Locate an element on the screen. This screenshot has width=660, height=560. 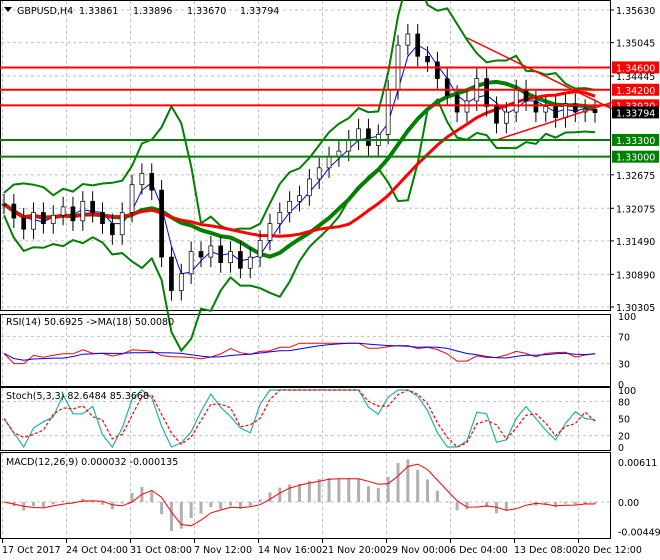
y-tick-label: 1.32075 is located at coordinates (635, 209).